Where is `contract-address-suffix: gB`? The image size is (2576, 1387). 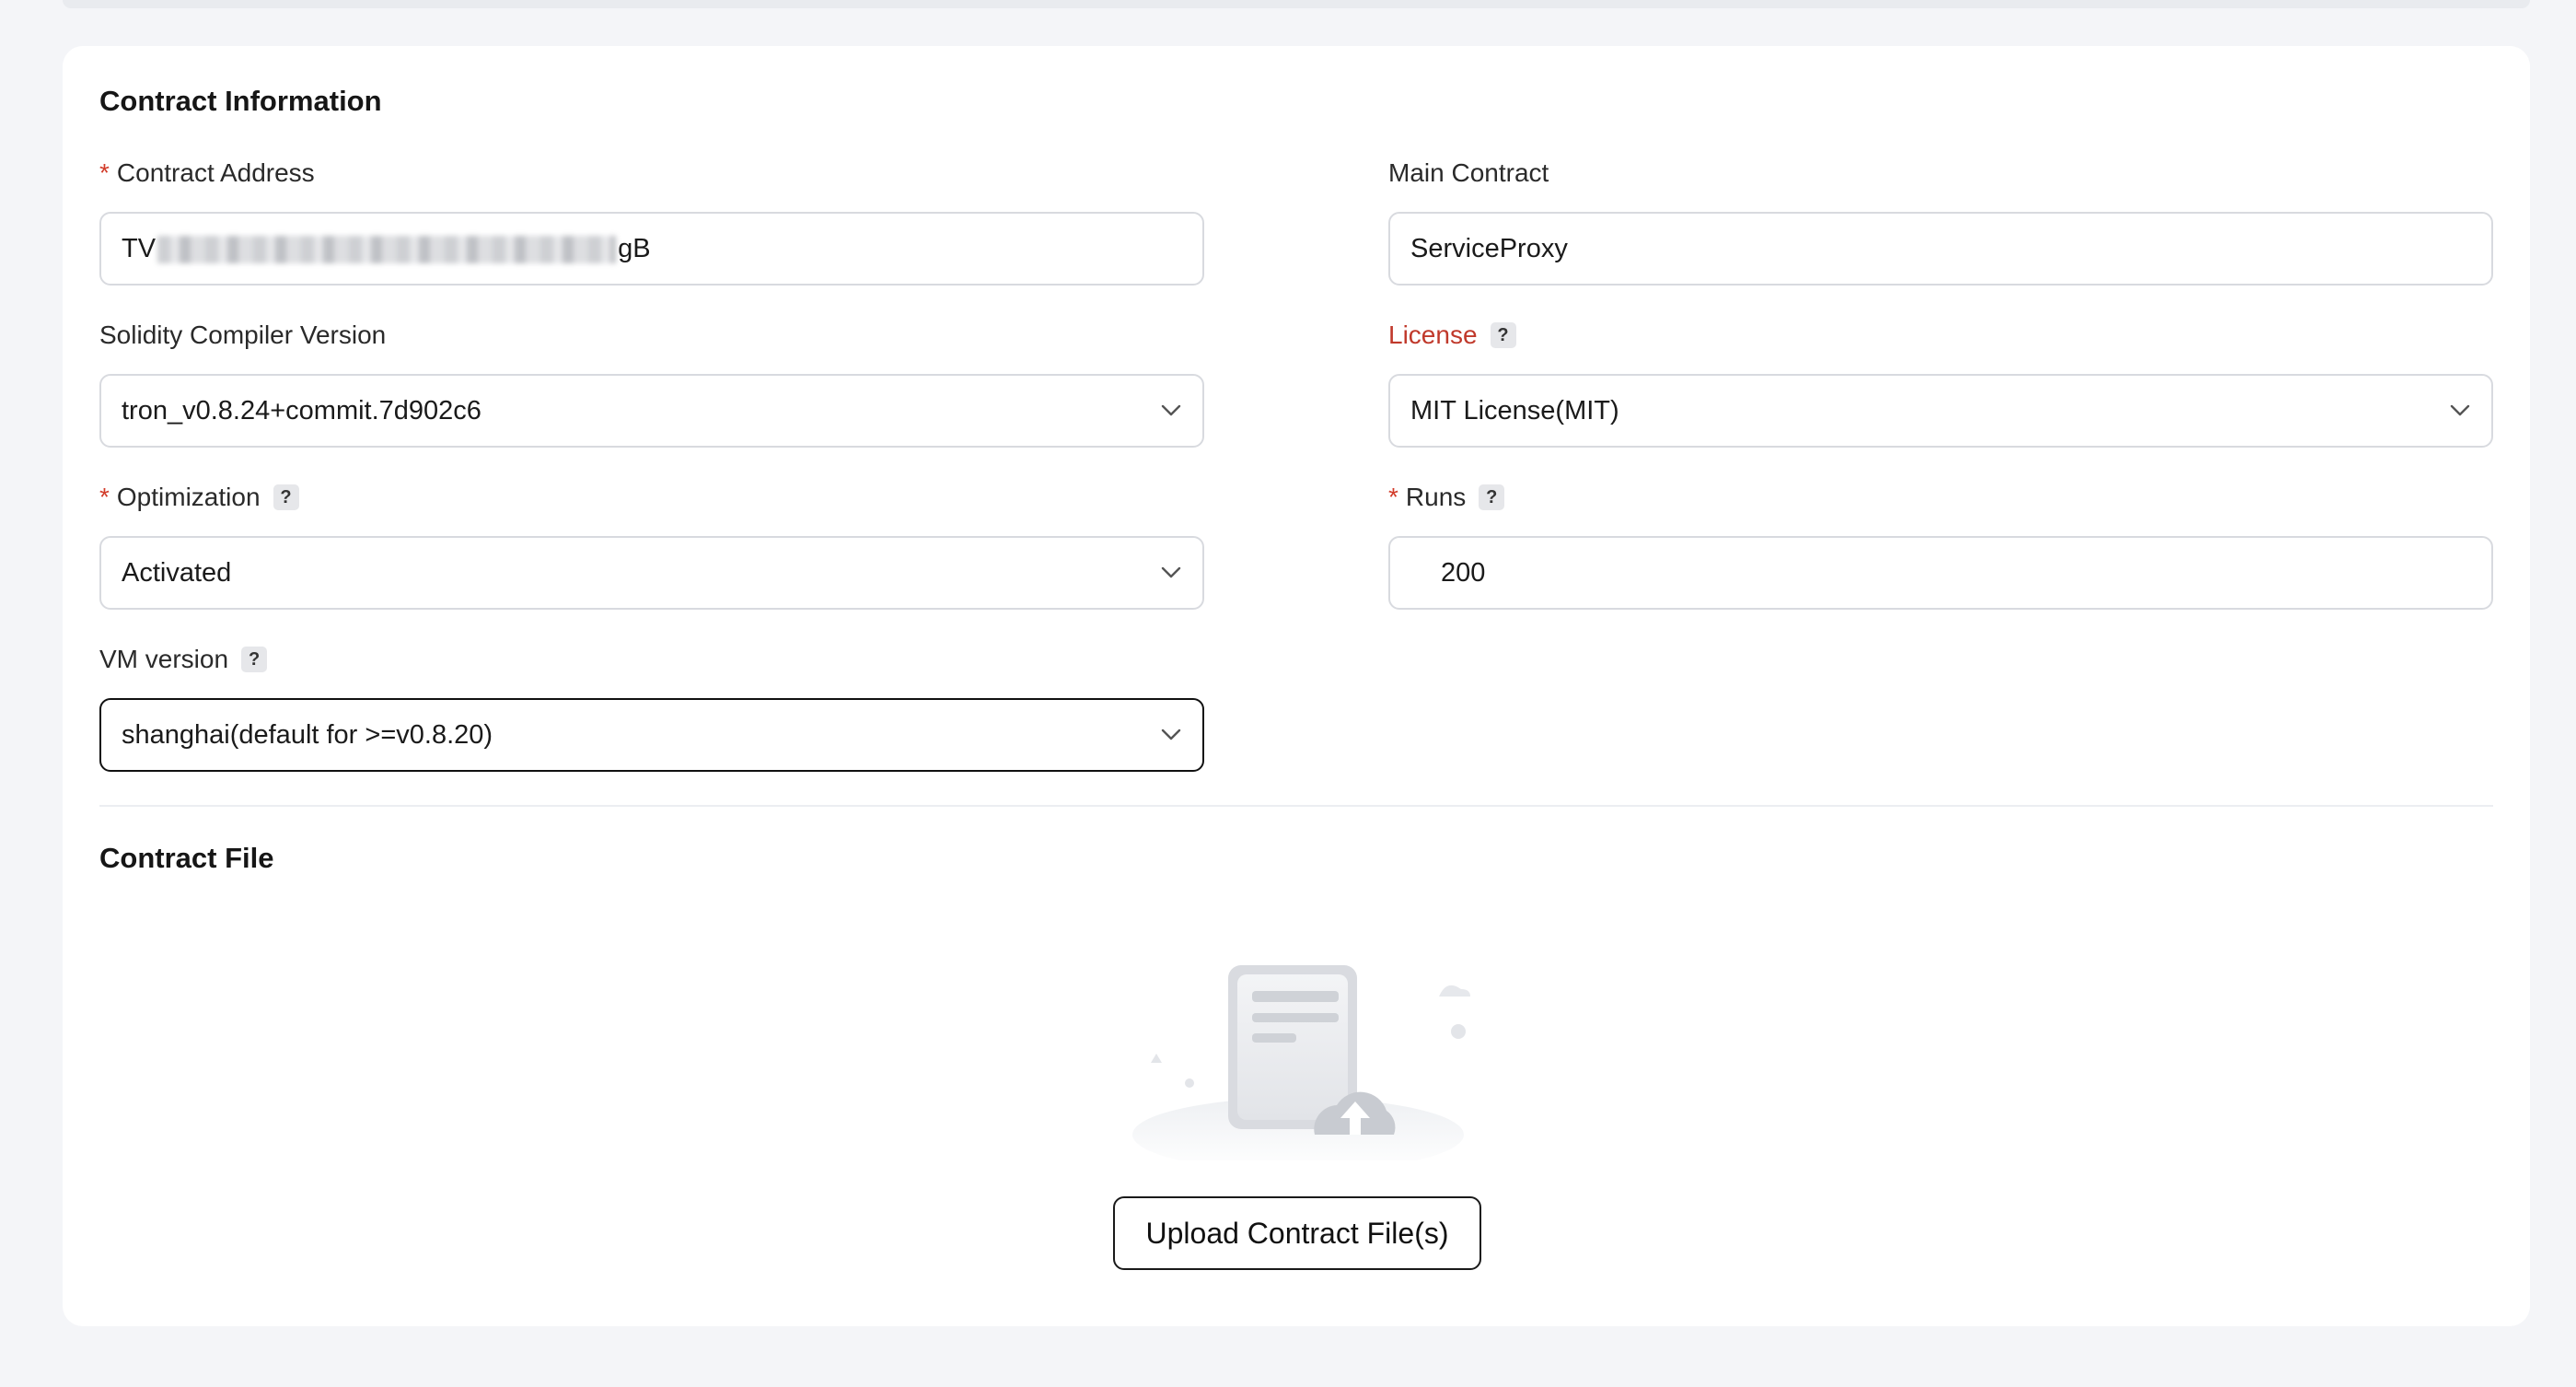
contract-address-suffix: gB is located at coordinates (634, 248).